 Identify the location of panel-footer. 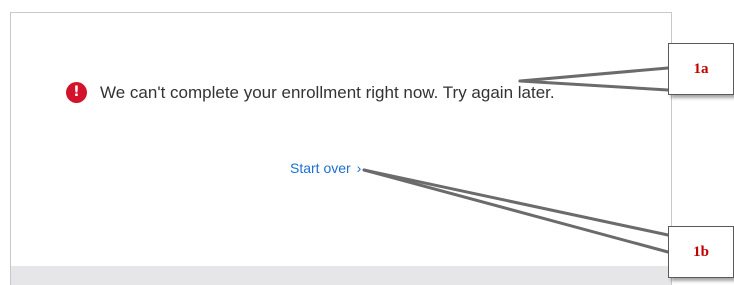
(341, 275).